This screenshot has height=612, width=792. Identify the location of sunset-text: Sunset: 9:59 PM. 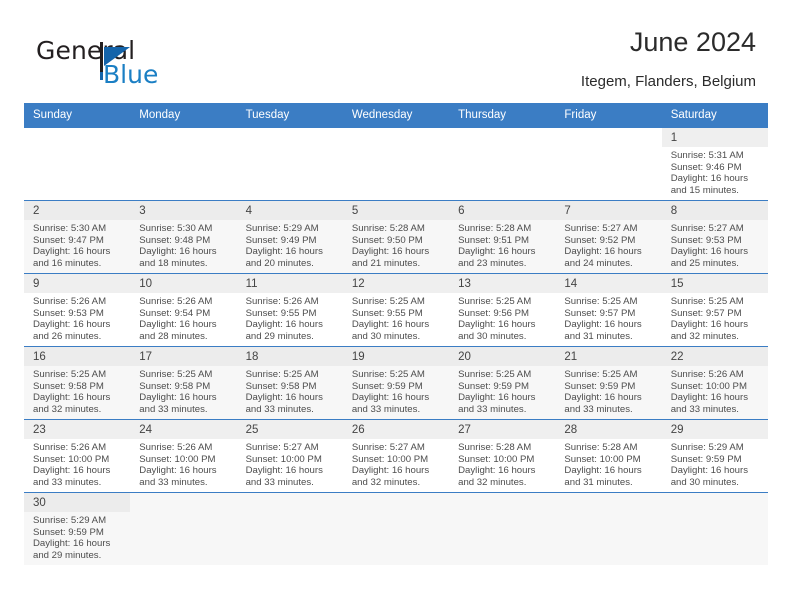
(387, 386).